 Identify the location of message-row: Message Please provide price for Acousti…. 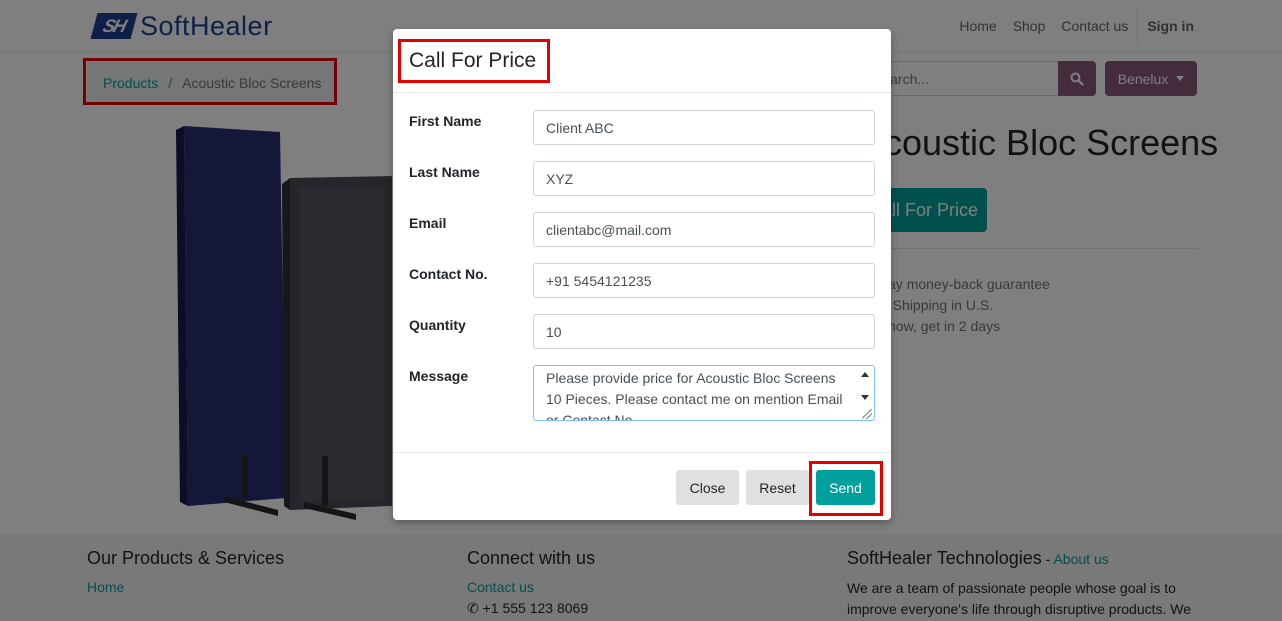
(642, 393).